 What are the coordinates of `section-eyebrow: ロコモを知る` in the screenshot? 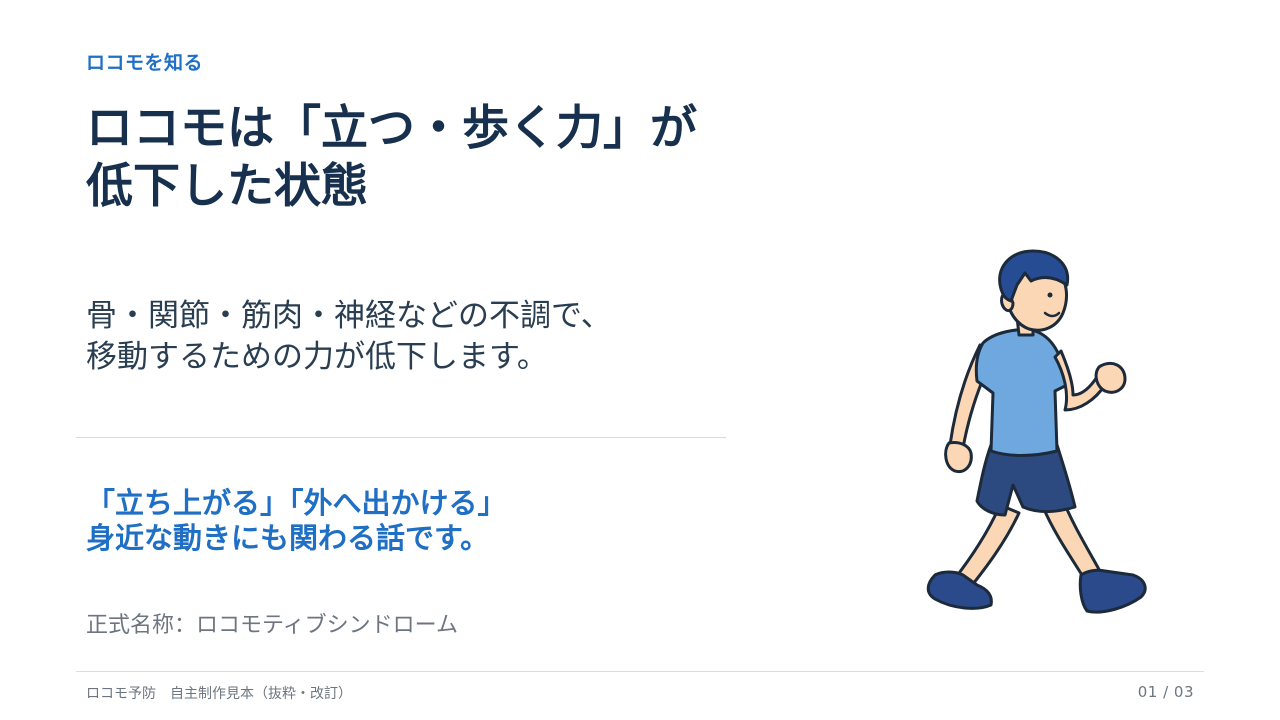 It's located at (145, 63).